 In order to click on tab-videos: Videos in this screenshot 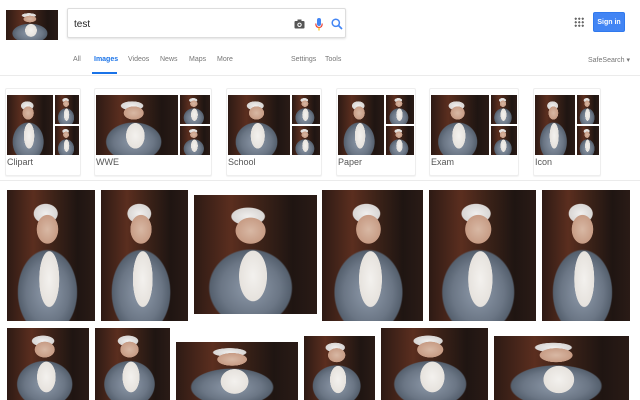, I will do `click(138, 59)`.